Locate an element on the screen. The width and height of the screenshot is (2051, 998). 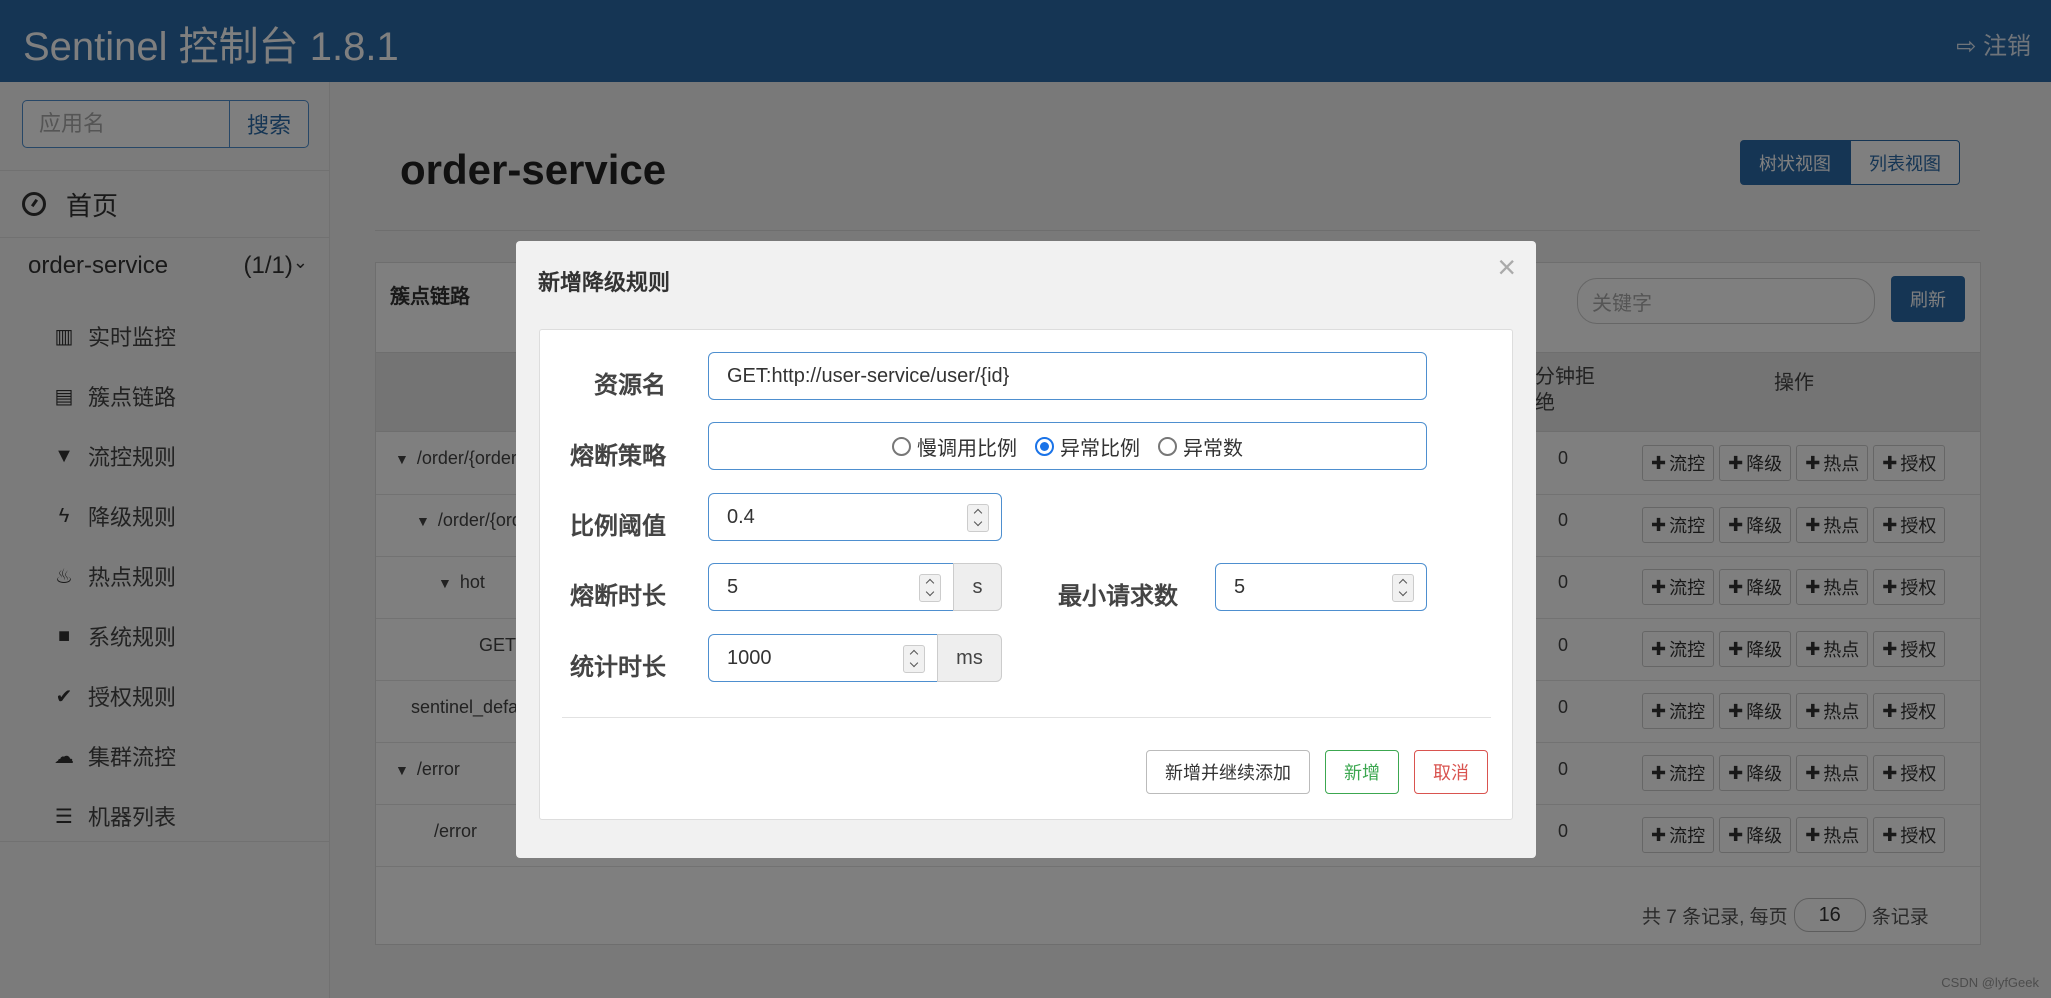
strategy-label: 熔断策略 is located at coordinates (618, 456).